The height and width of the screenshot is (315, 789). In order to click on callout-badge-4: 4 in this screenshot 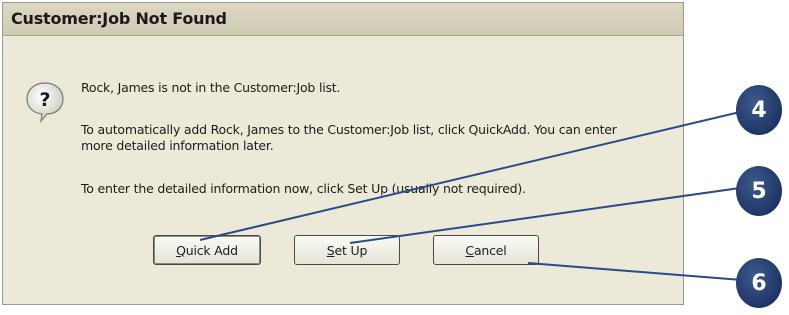, I will do `click(759, 110)`.